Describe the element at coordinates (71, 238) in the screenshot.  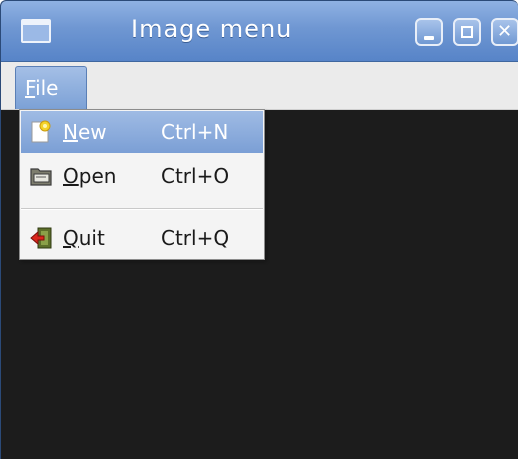
I see `menu-item-quit-mnemonic: Q` at that location.